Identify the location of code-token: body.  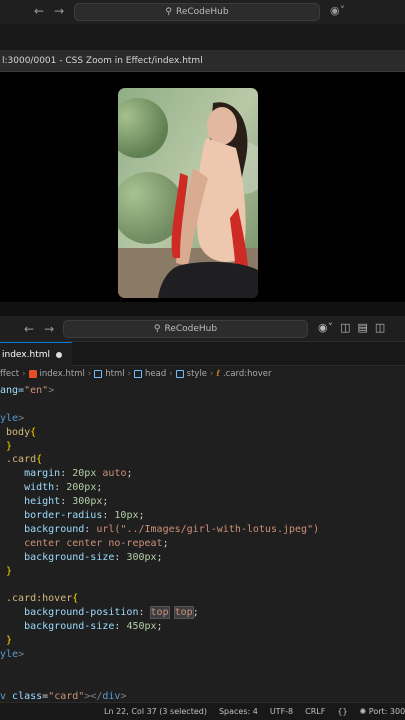
(15, 432).